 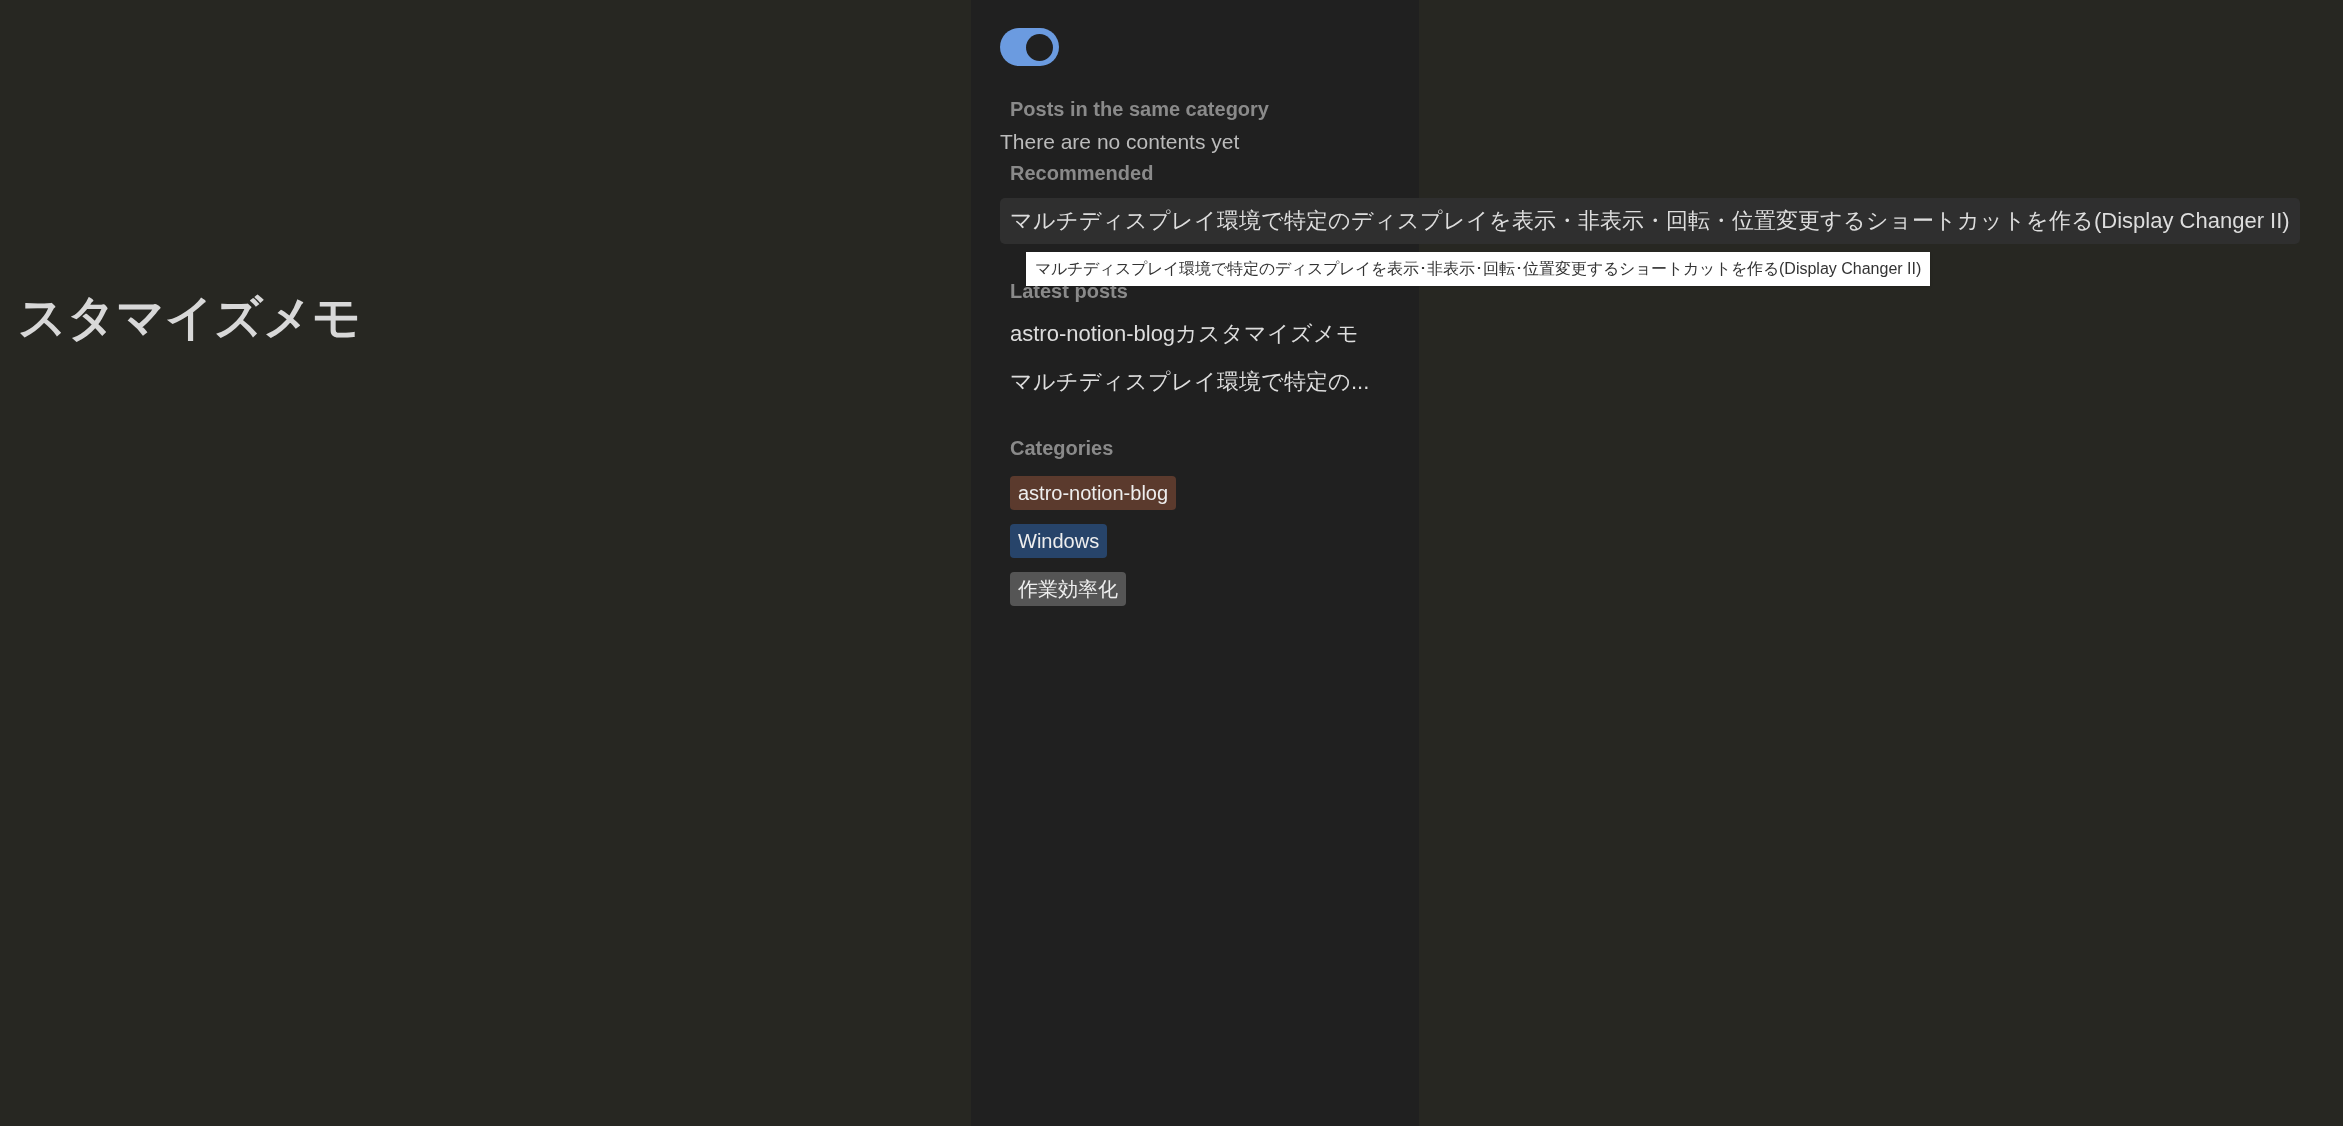 I want to click on recommended-post-link: マルチディスプレイ環境で特定のディスプレイを表示・非表示・回転・位置変更するショートカットを作る(Display Changer II), so click(x=1650, y=221).